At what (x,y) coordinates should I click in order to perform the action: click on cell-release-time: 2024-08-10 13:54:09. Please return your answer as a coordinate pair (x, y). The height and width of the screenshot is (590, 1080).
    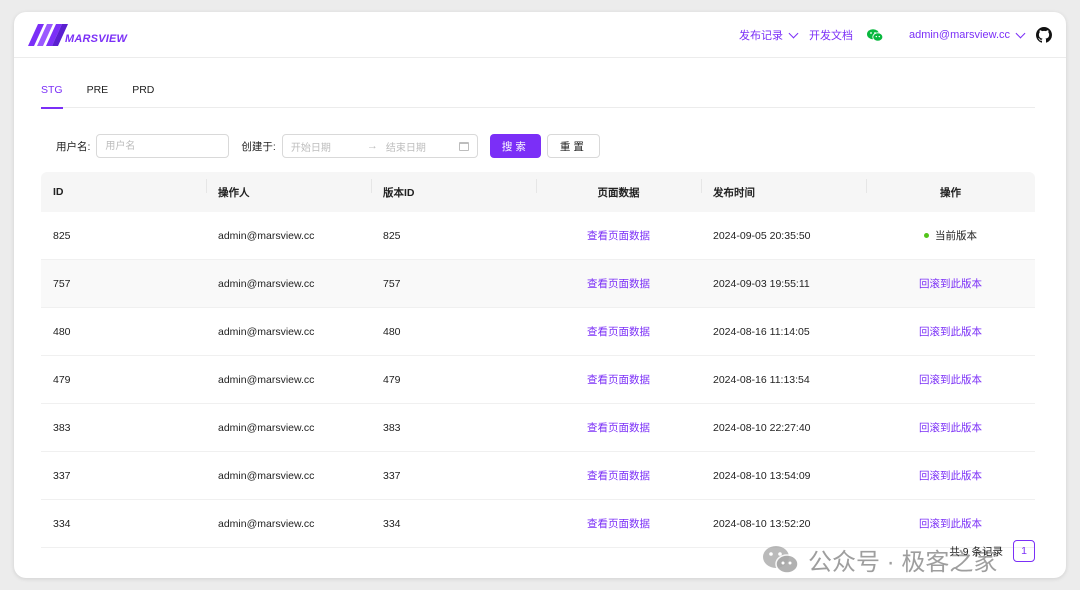
    Looking at the image, I should click on (762, 475).